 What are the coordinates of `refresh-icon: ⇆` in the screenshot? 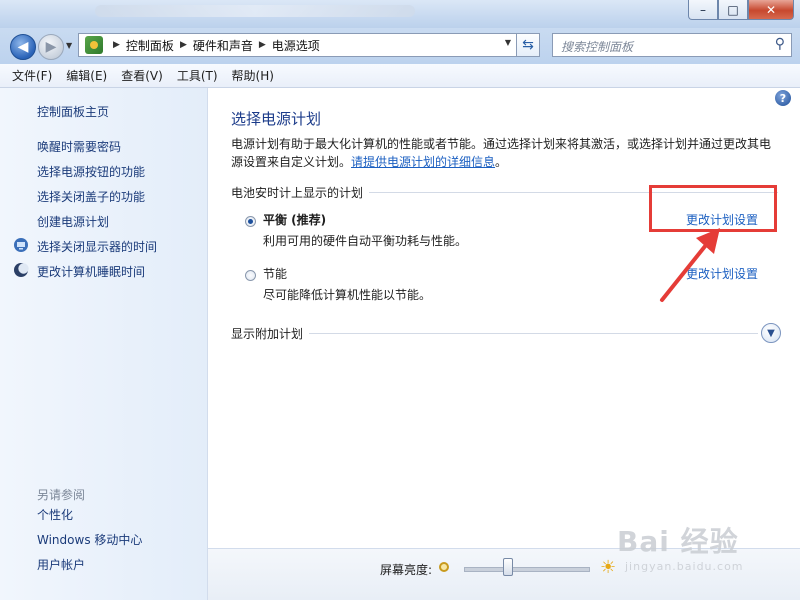 It's located at (528, 45).